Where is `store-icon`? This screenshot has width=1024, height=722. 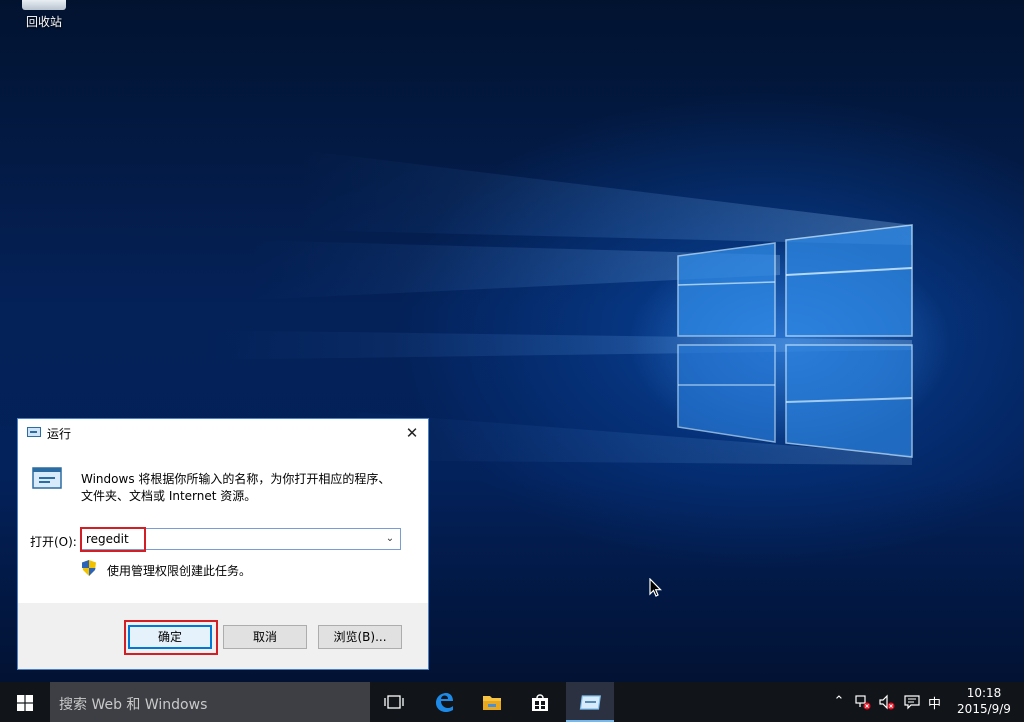 store-icon is located at coordinates (540, 702).